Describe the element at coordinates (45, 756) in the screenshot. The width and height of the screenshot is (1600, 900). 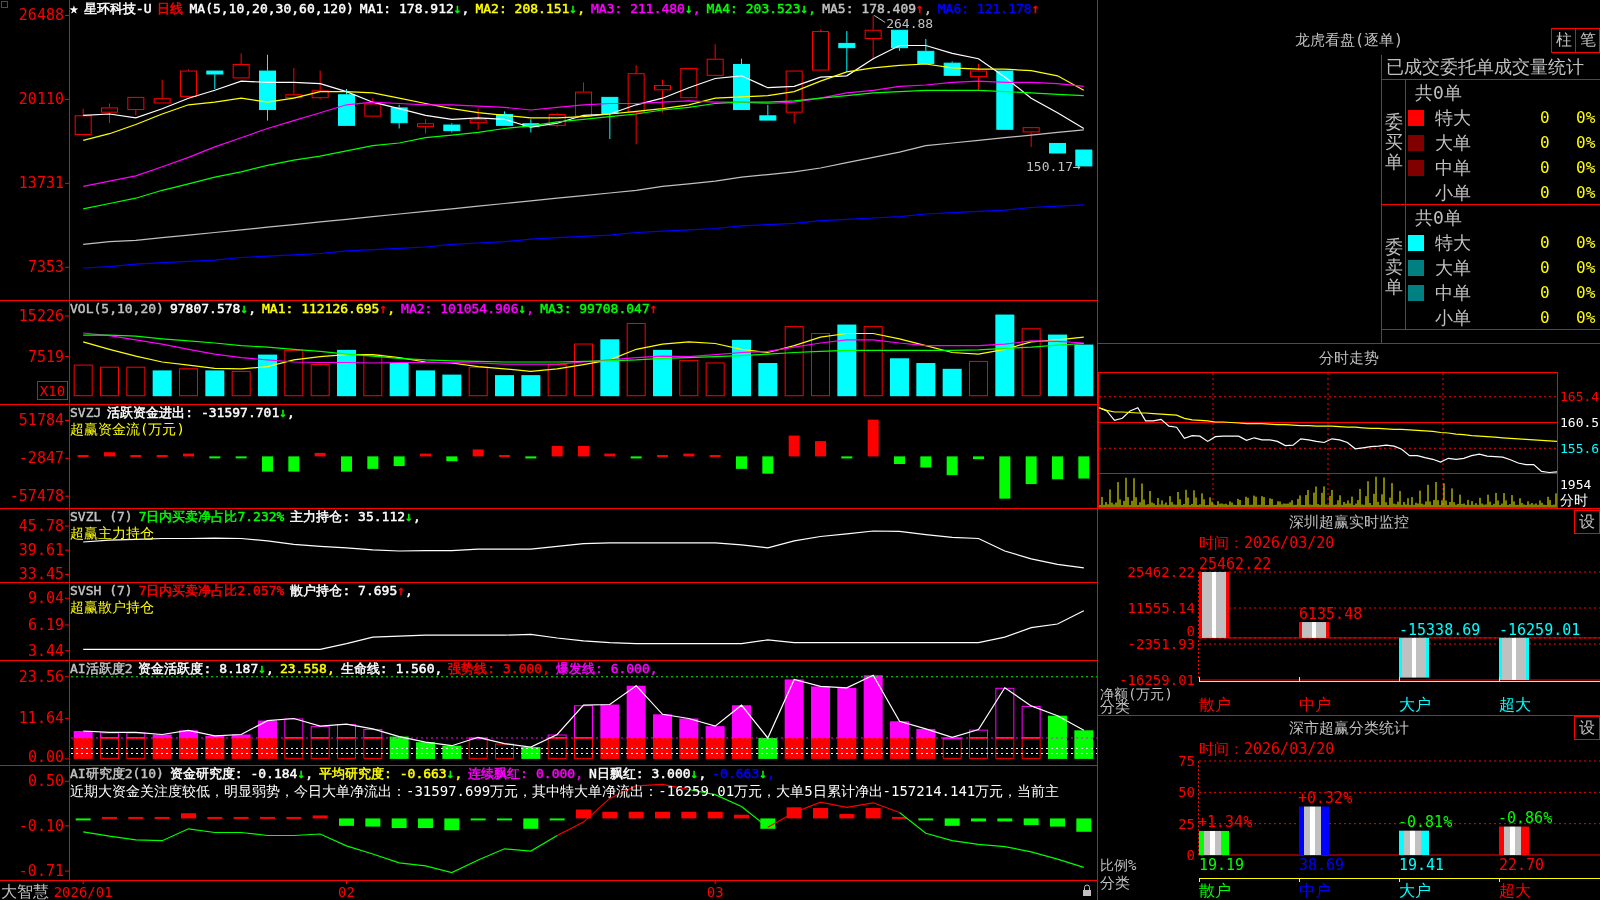
I see `y-axis-label: 0.00` at that location.